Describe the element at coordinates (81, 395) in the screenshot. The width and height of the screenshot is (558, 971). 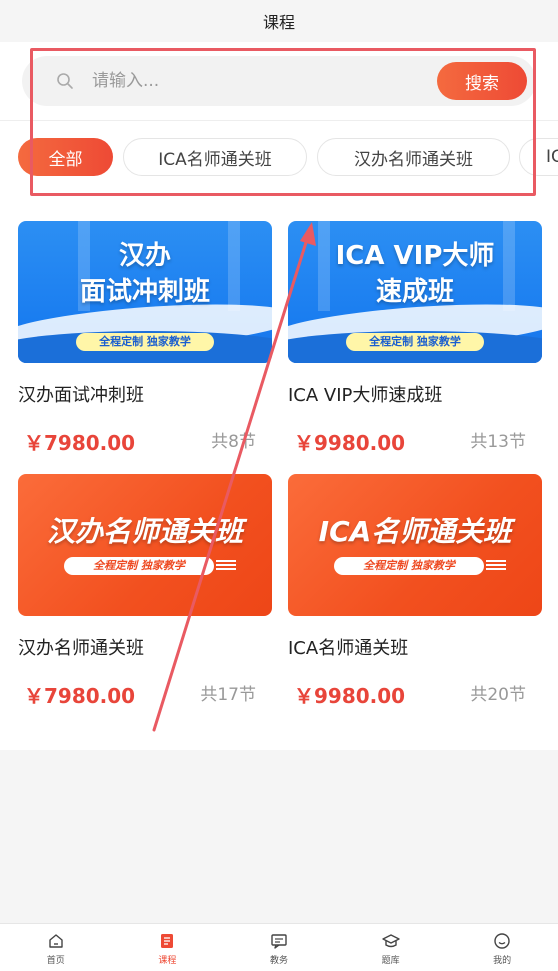
I see `course-name: 汉办面试冲刺班` at that location.